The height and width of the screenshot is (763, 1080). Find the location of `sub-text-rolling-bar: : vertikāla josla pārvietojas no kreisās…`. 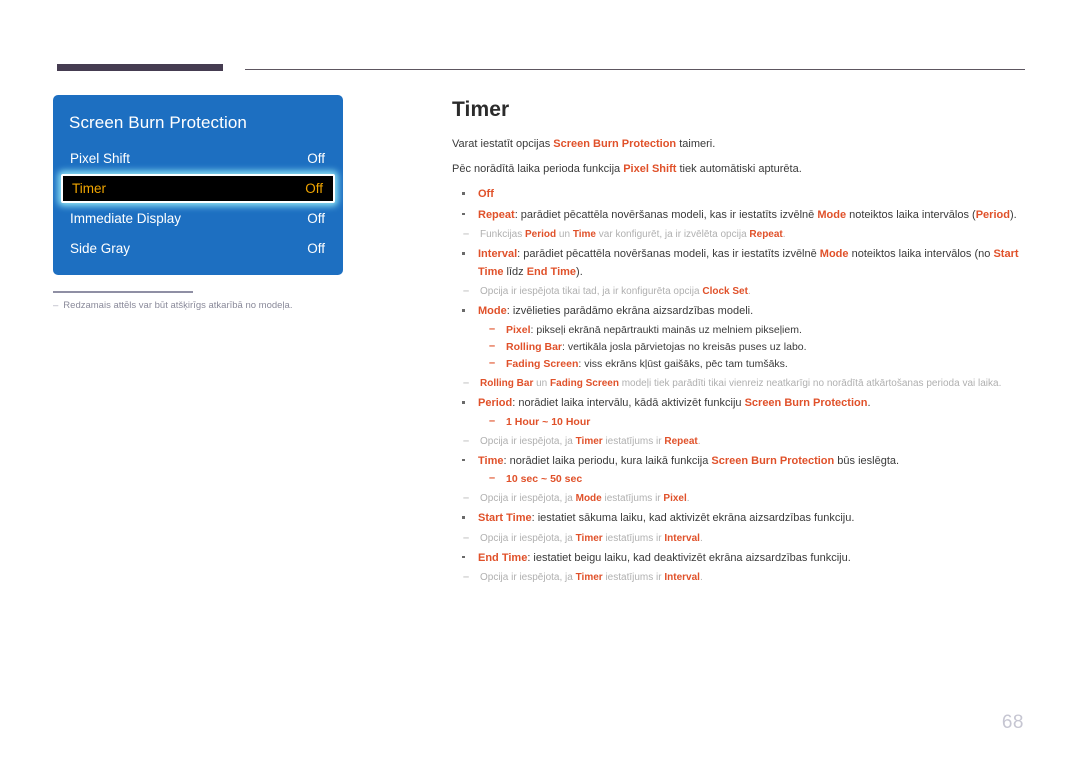

sub-text-rolling-bar: : vertikāla josla pārvietojas no kreisās… is located at coordinates (684, 347).